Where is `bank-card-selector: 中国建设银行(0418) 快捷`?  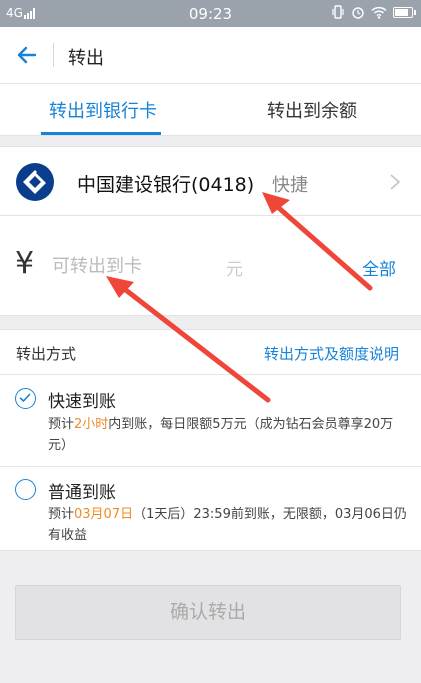 bank-card-selector: 中国建设银行(0418) 快捷 is located at coordinates (210, 181).